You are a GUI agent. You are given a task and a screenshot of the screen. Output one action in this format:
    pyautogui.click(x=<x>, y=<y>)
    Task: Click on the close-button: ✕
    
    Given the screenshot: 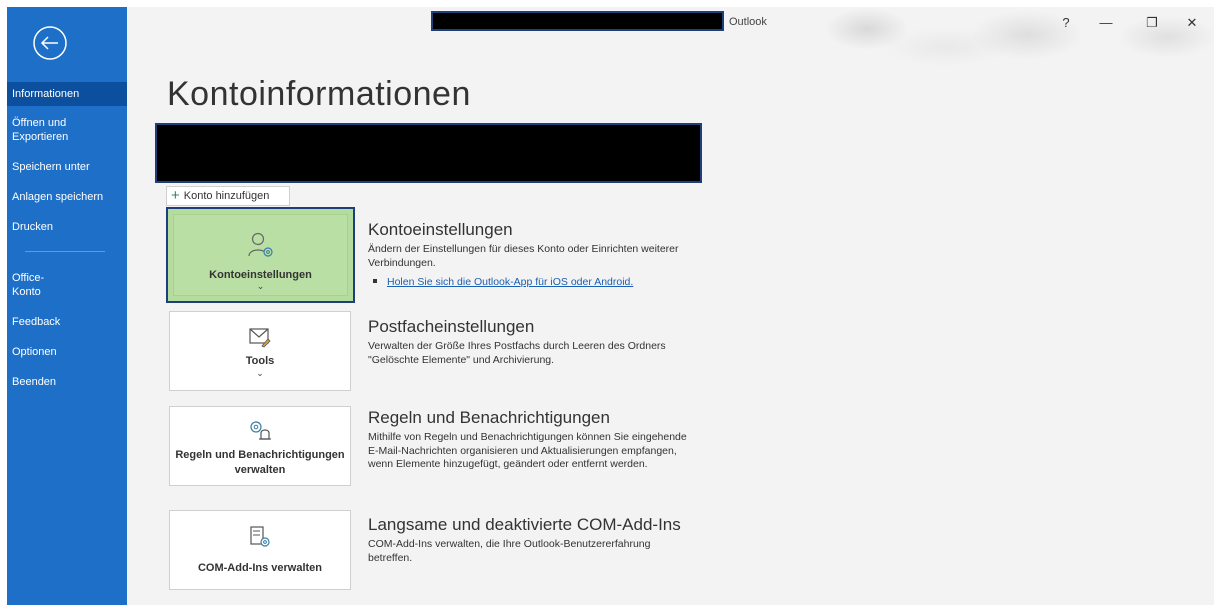 What is the action you would take?
    pyautogui.click(x=1192, y=23)
    